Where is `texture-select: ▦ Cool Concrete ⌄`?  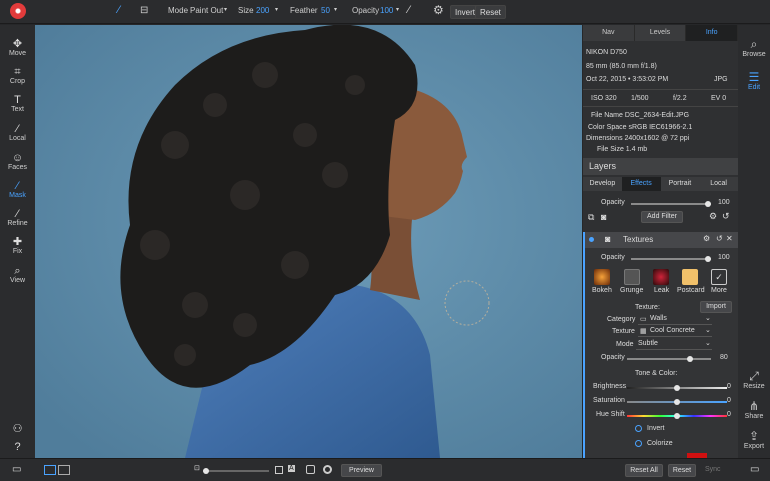 texture-select: ▦ Cool Concrete ⌄ is located at coordinates (675, 332).